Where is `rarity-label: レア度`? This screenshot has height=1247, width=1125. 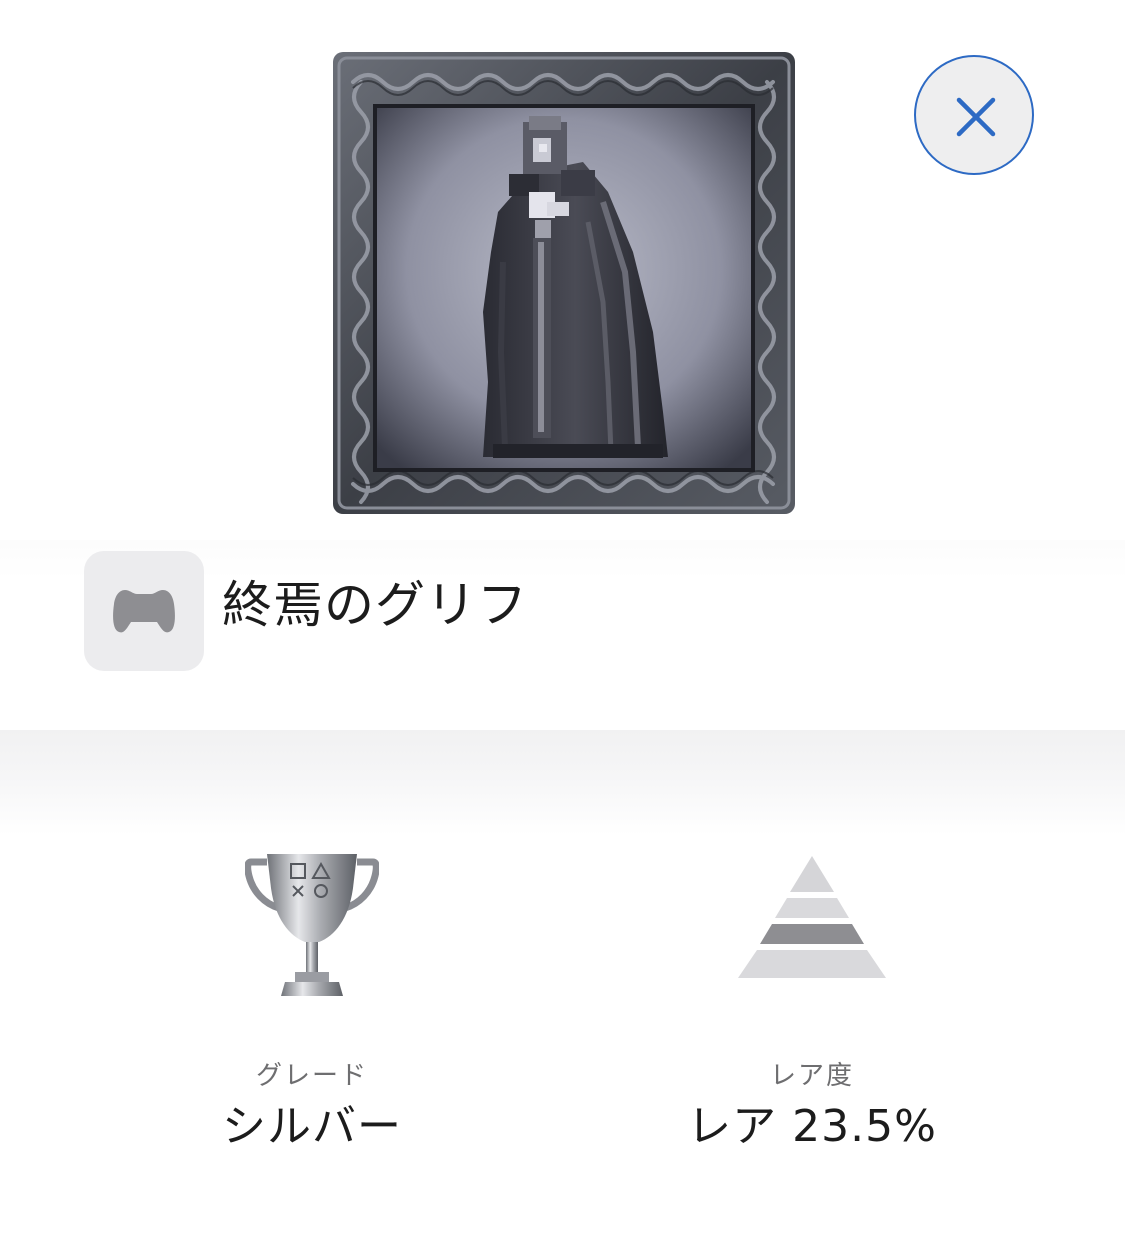 rarity-label: レア度 is located at coordinates (811, 1076).